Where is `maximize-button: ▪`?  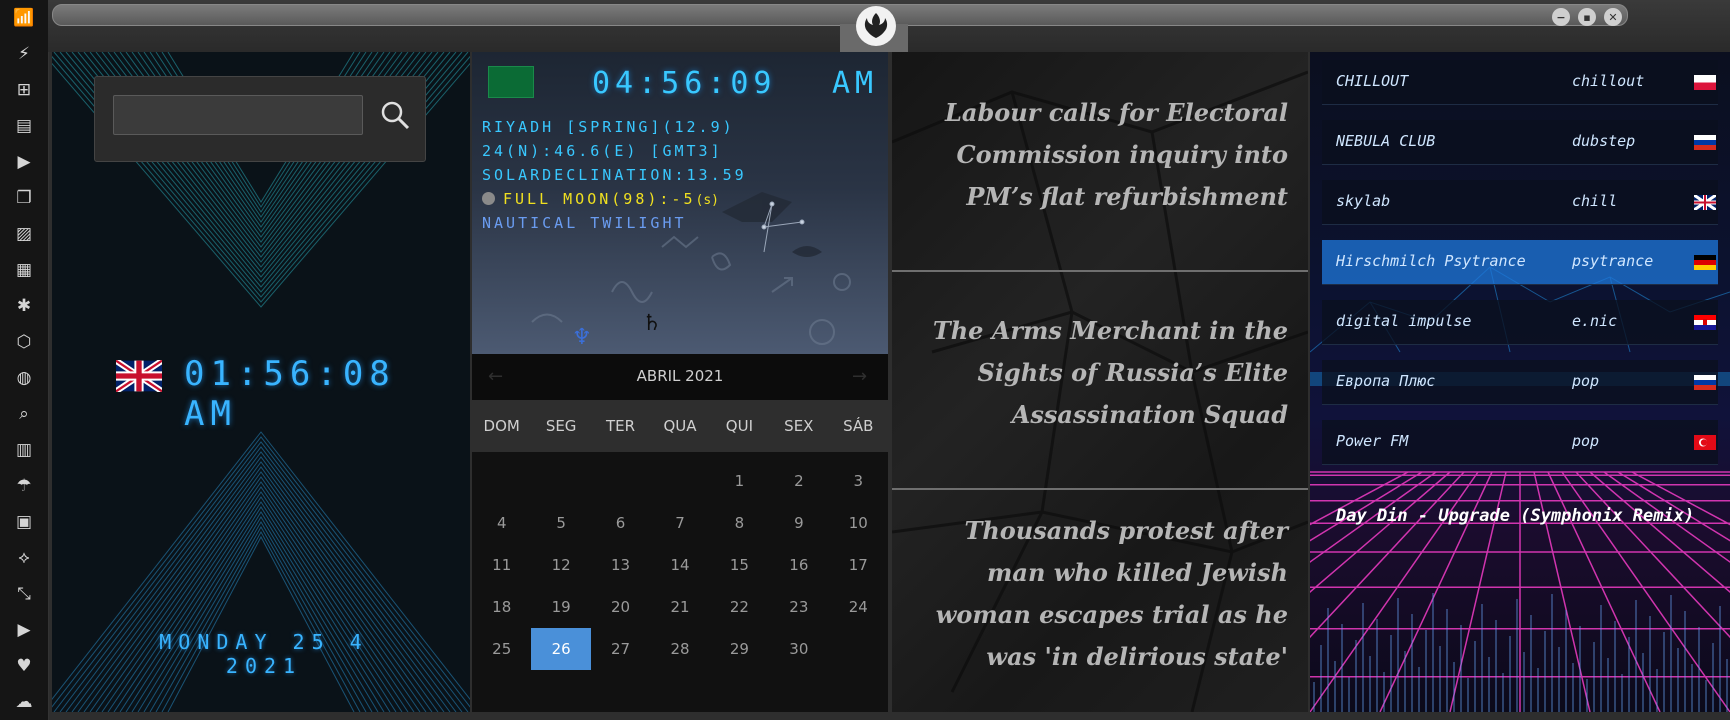 maximize-button: ▪ is located at coordinates (1587, 17).